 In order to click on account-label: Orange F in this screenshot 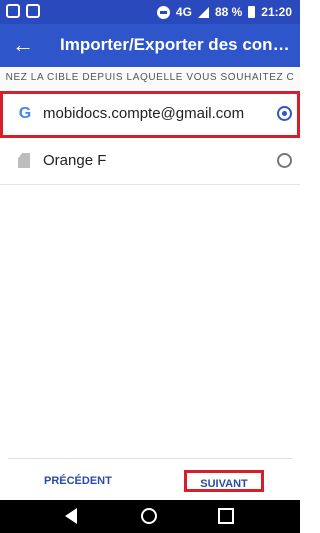, I will do `click(75, 160)`.